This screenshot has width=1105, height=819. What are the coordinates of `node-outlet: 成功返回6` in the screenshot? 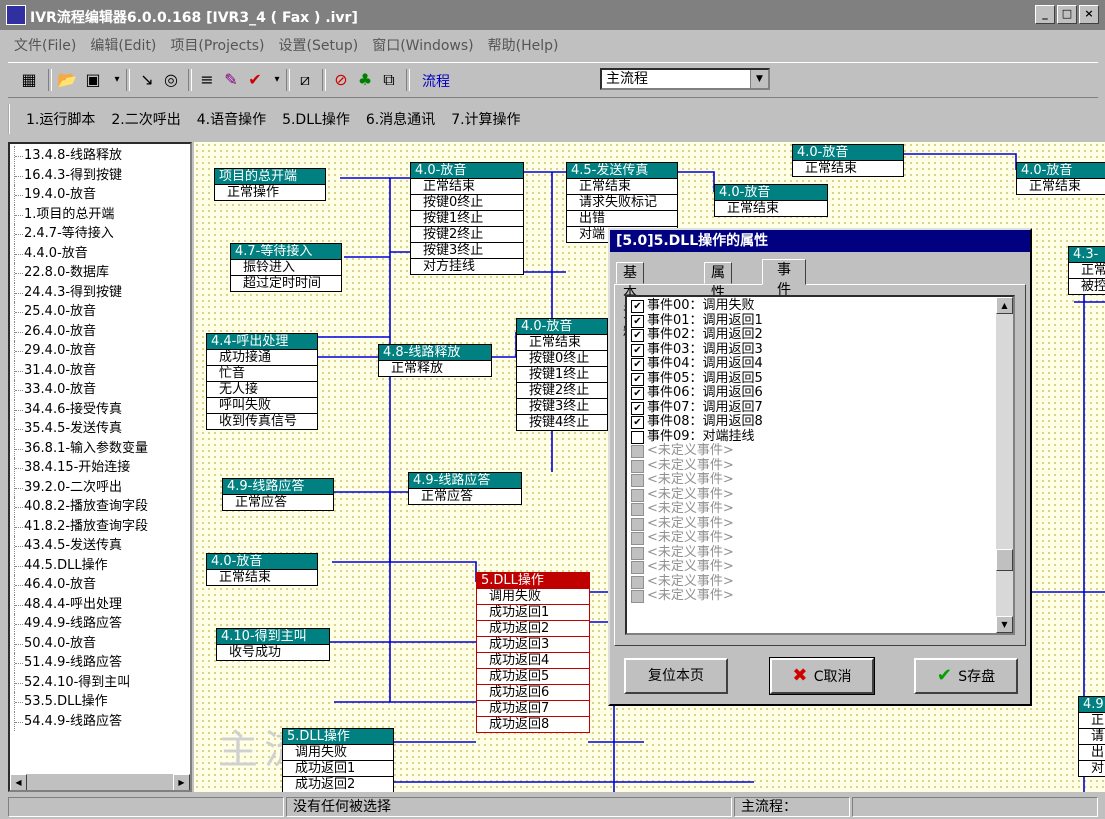 It's located at (533, 692).